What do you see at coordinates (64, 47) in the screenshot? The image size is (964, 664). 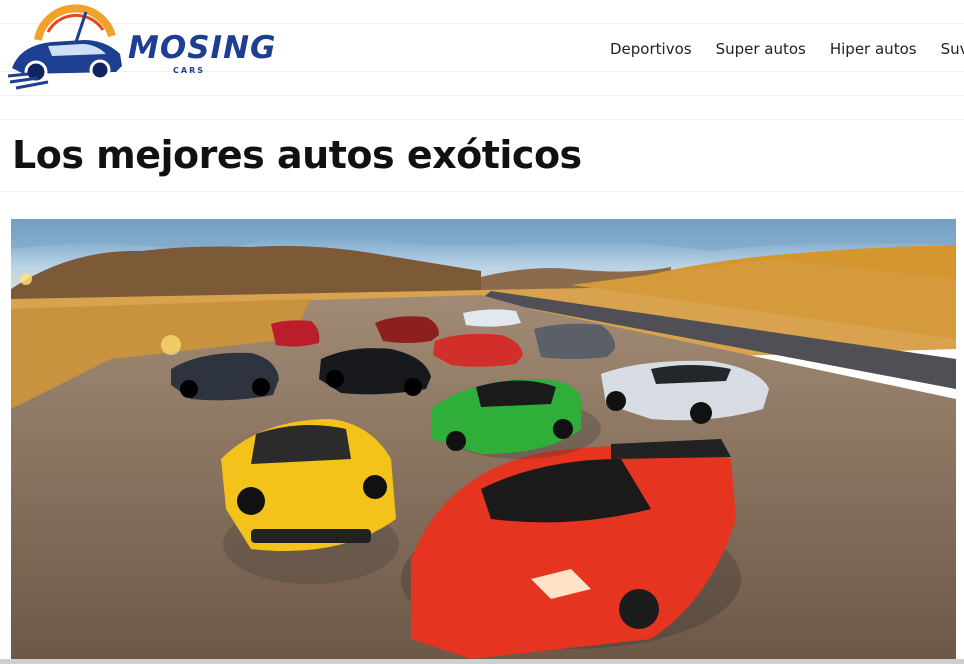 I see `car-logo-icon` at bounding box center [64, 47].